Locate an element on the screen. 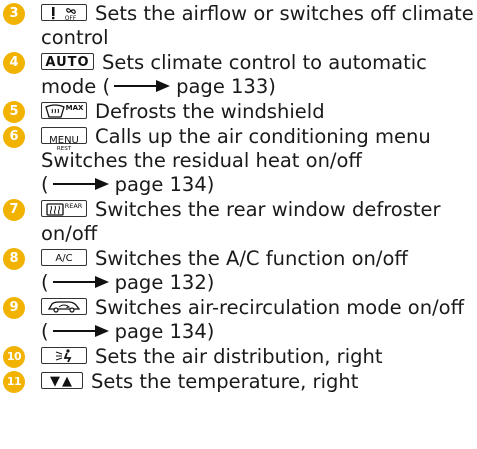 The height and width of the screenshot is (449, 477). item-number-badge: 3 is located at coordinates (14, 14).